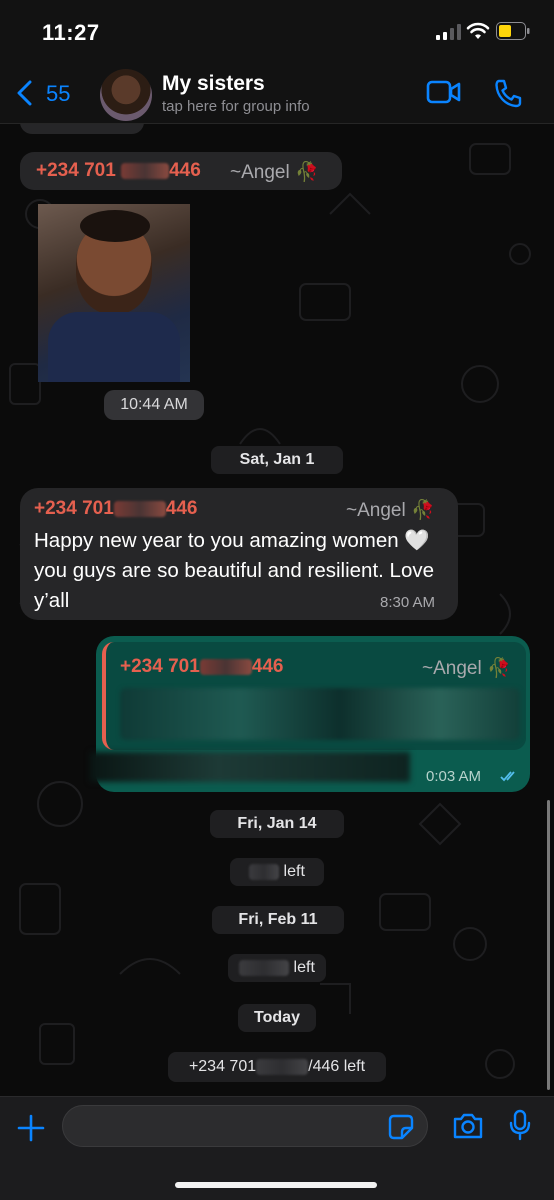  Describe the element at coordinates (466, 668) in the screenshot. I see `quoted-sender-tag: ~Angel 🥀` at that location.